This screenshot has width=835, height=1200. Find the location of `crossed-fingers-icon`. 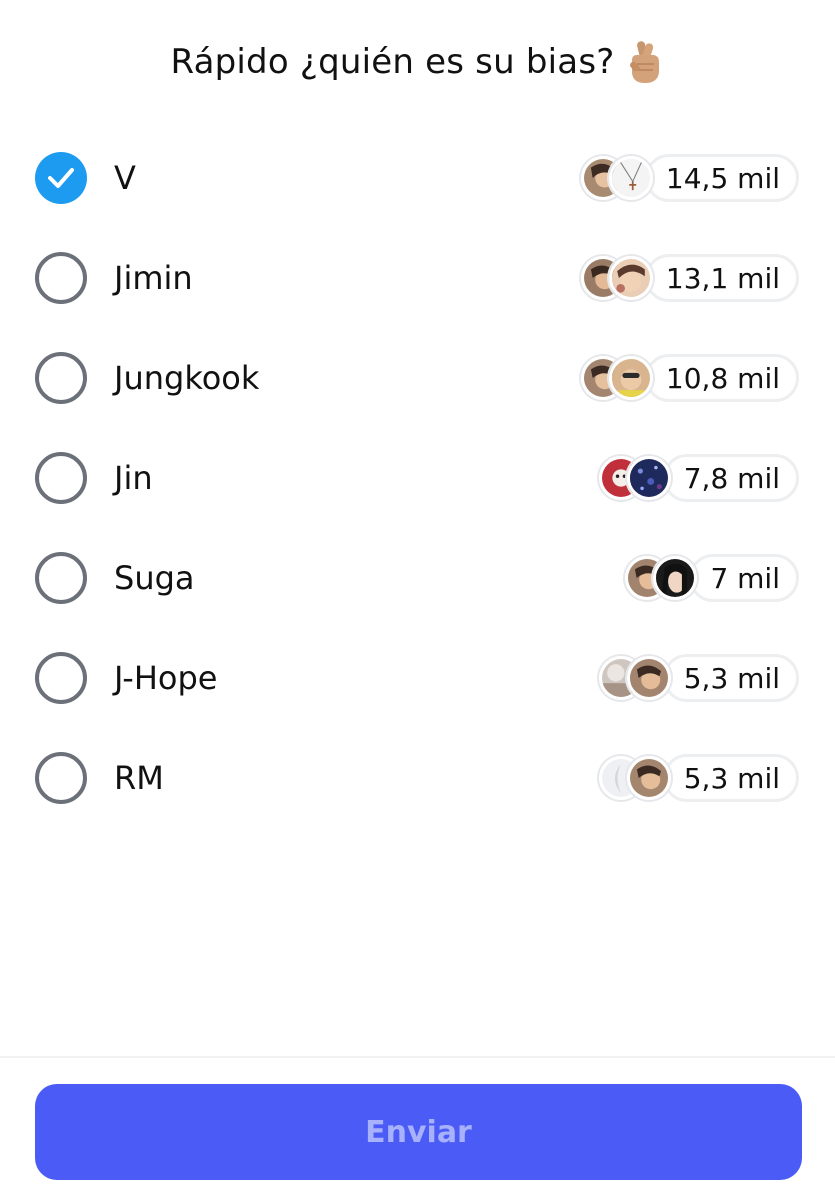

crossed-fingers-icon is located at coordinates (644, 62).